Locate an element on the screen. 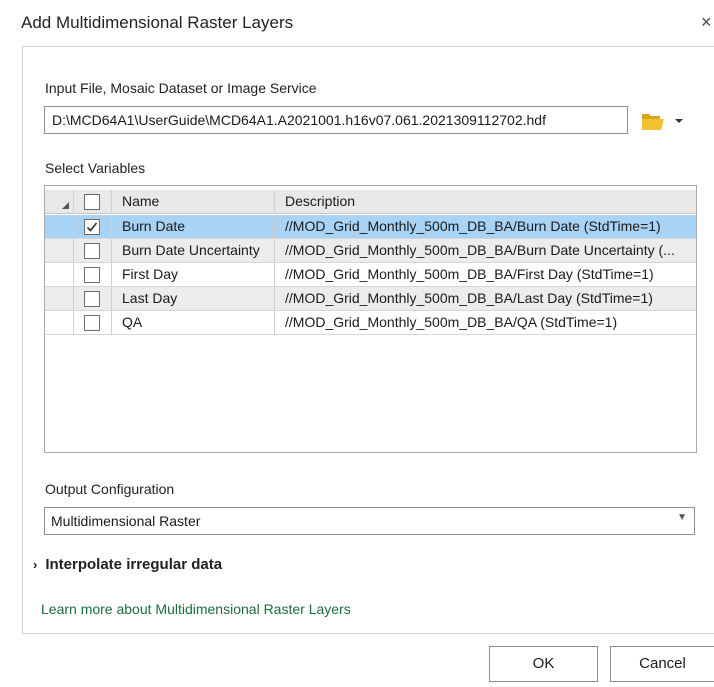 This screenshot has width=714, height=687. grid-header-row: Name Description is located at coordinates (370, 202).